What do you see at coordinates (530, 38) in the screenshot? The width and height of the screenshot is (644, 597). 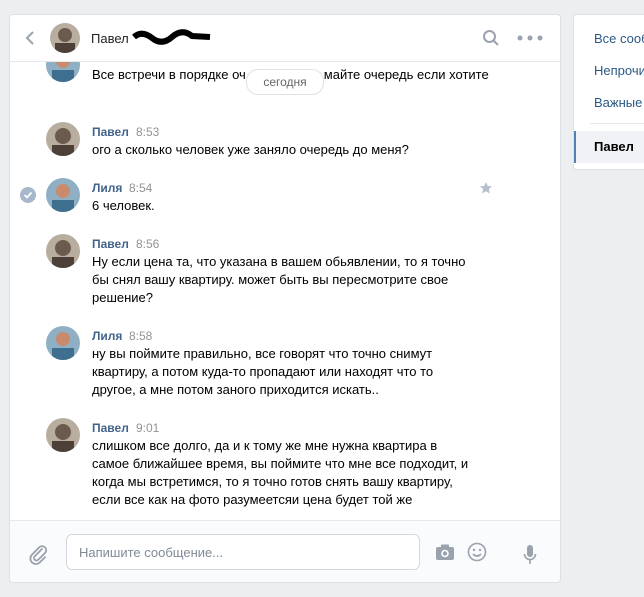 I see `more-icon` at bounding box center [530, 38].